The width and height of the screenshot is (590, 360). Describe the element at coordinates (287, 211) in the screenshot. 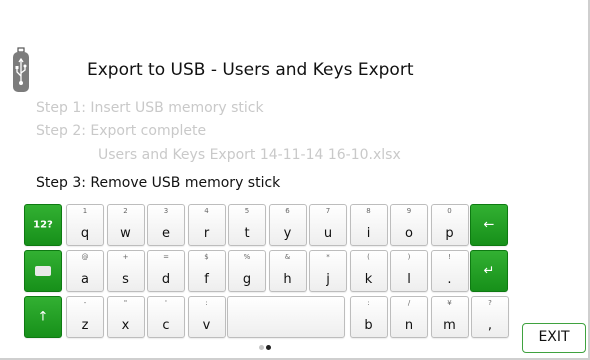

I see `key-secondary-label: 6` at that location.